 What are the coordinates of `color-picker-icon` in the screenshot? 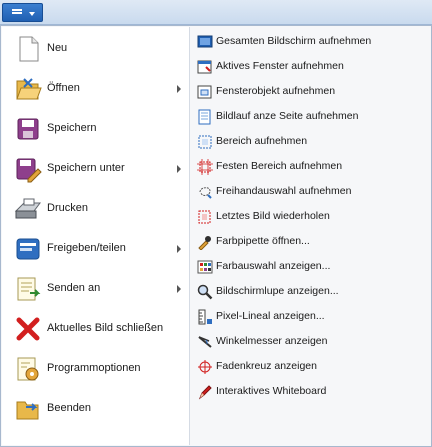 It's located at (205, 242).